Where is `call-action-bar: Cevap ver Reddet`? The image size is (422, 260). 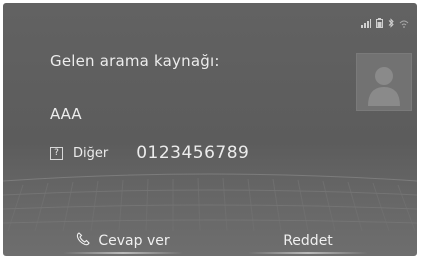 call-action-bar: Cevap ver Reddet is located at coordinates (210, 240).